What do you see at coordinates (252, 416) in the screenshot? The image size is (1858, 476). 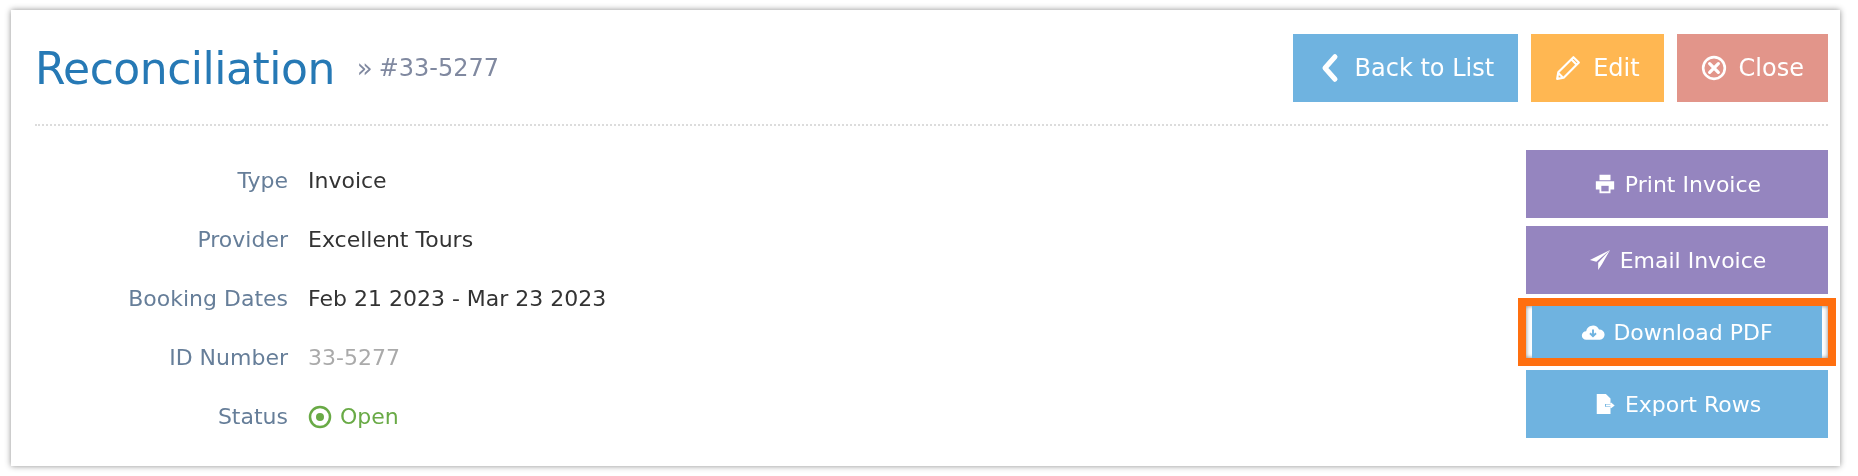 I see `field-label: Status` at bounding box center [252, 416].